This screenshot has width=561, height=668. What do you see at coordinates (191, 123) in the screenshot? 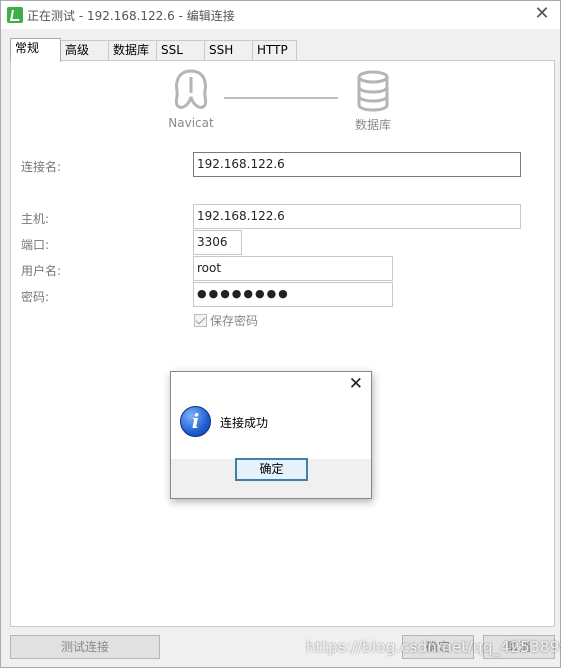
I see `navicat-logo-label: Navicat` at bounding box center [191, 123].